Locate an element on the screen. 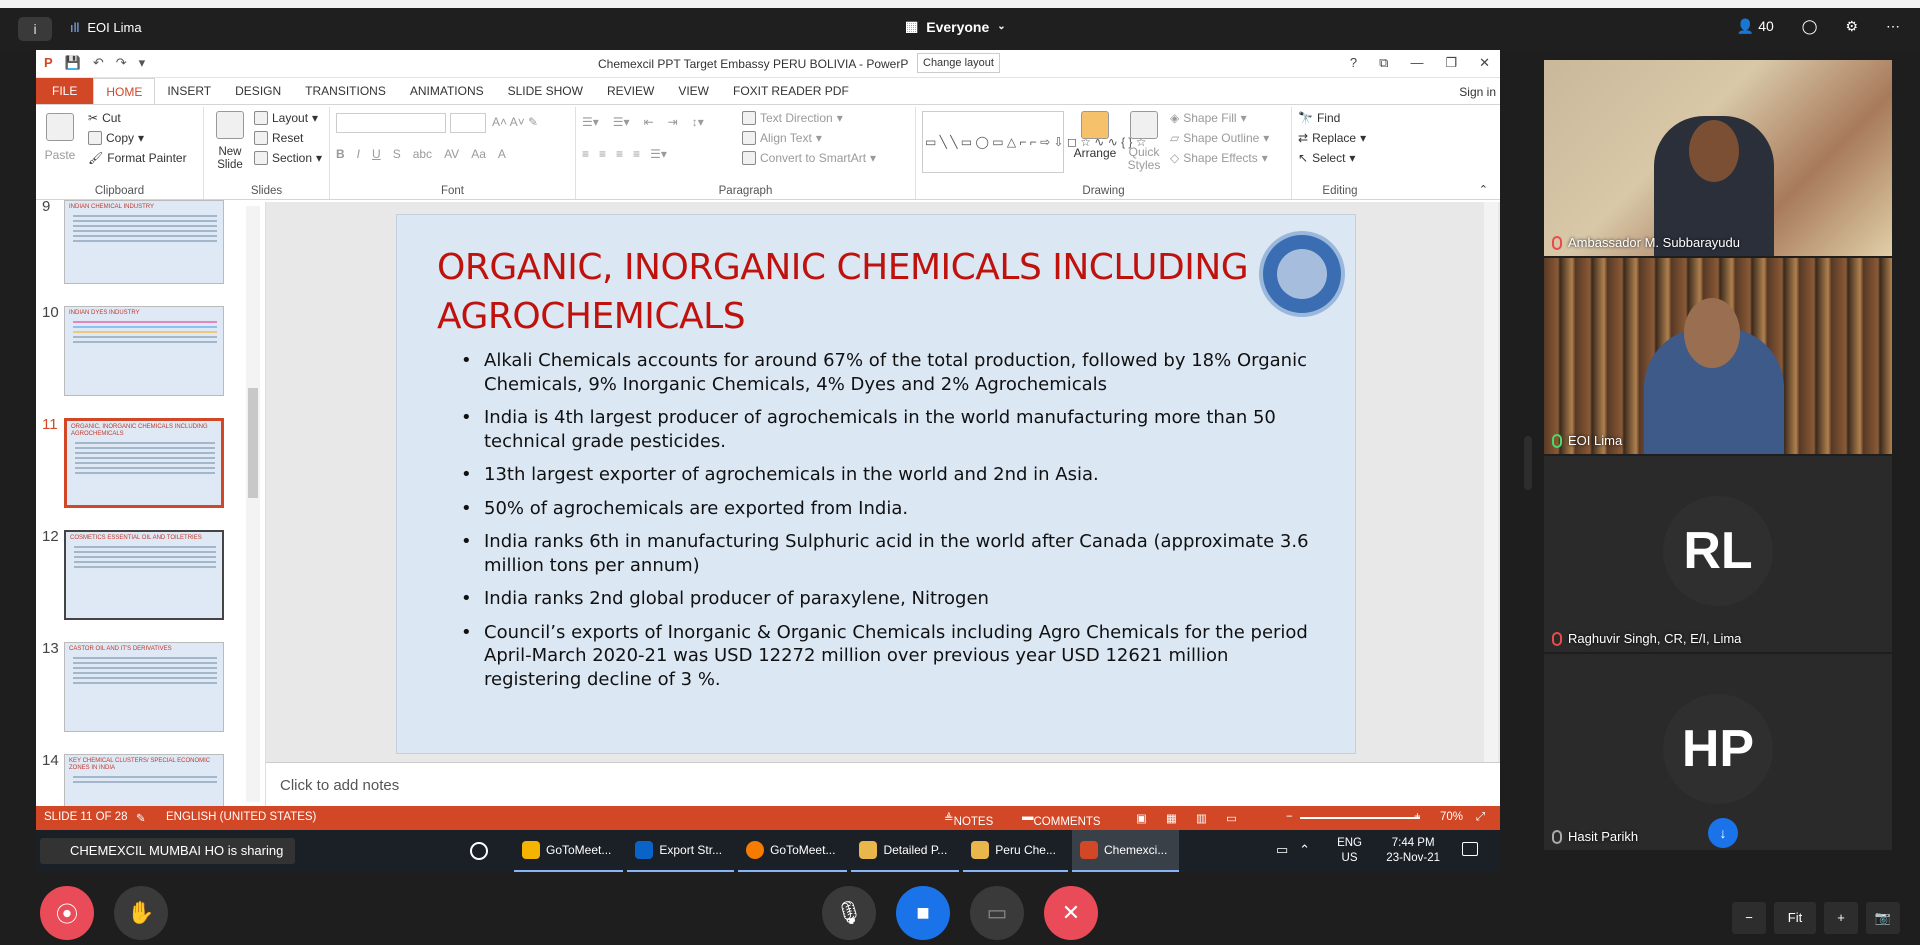 The height and width of the screenshot is (945, 1920). notes-pane: Click to add notes is located at coordinates (883, 784).